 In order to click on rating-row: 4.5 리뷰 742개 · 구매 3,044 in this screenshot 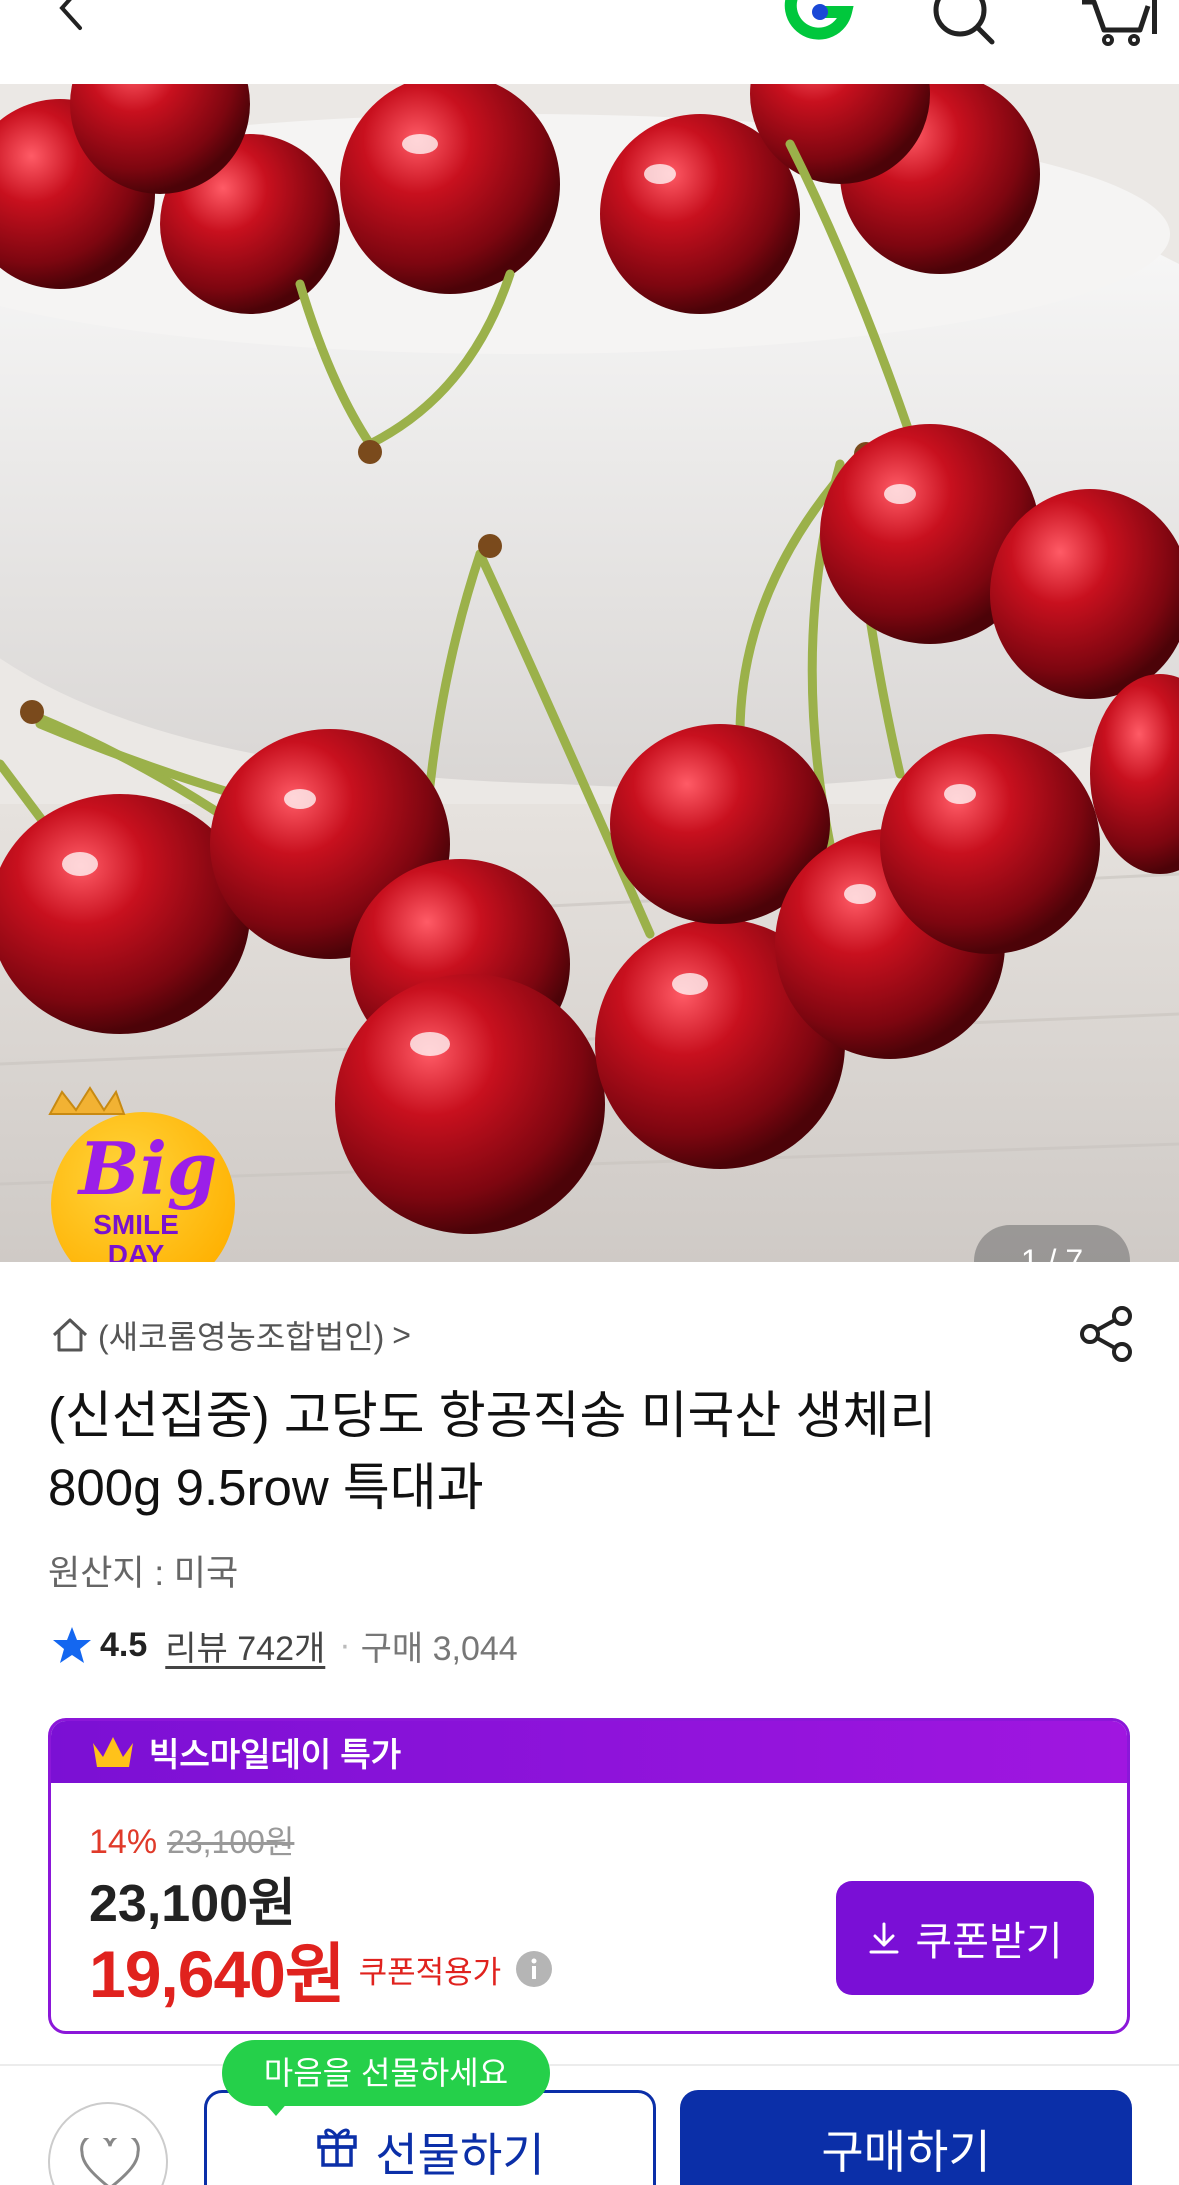, I will do `click(285, 1645)`.